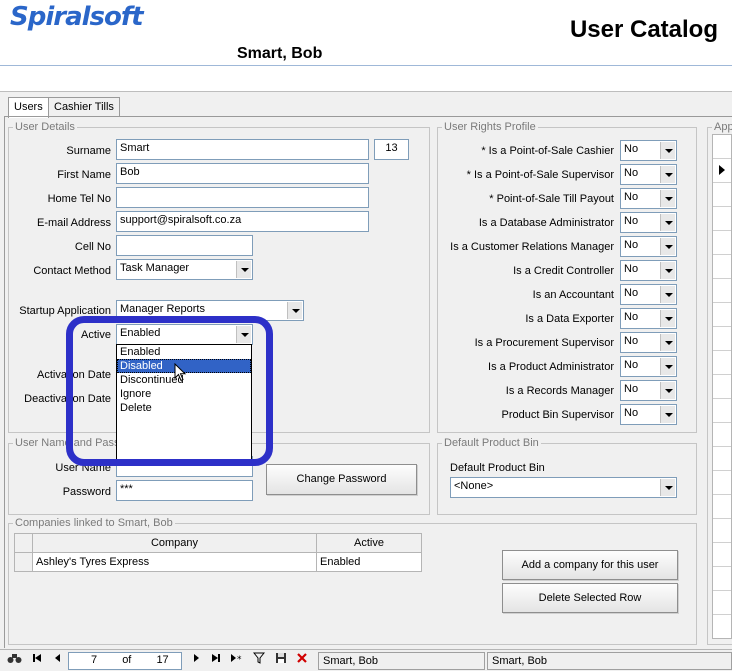  I want to click on grid-row-current, so click(722, 171).